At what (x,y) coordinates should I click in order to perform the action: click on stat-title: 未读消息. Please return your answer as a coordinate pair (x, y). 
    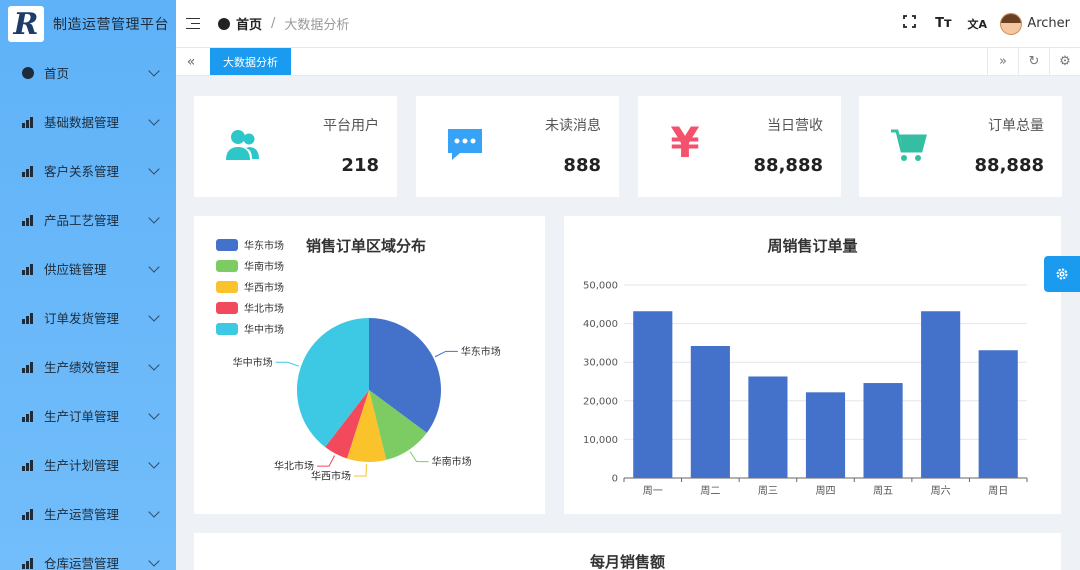
    Looking at the image, I should click on (573, 126).